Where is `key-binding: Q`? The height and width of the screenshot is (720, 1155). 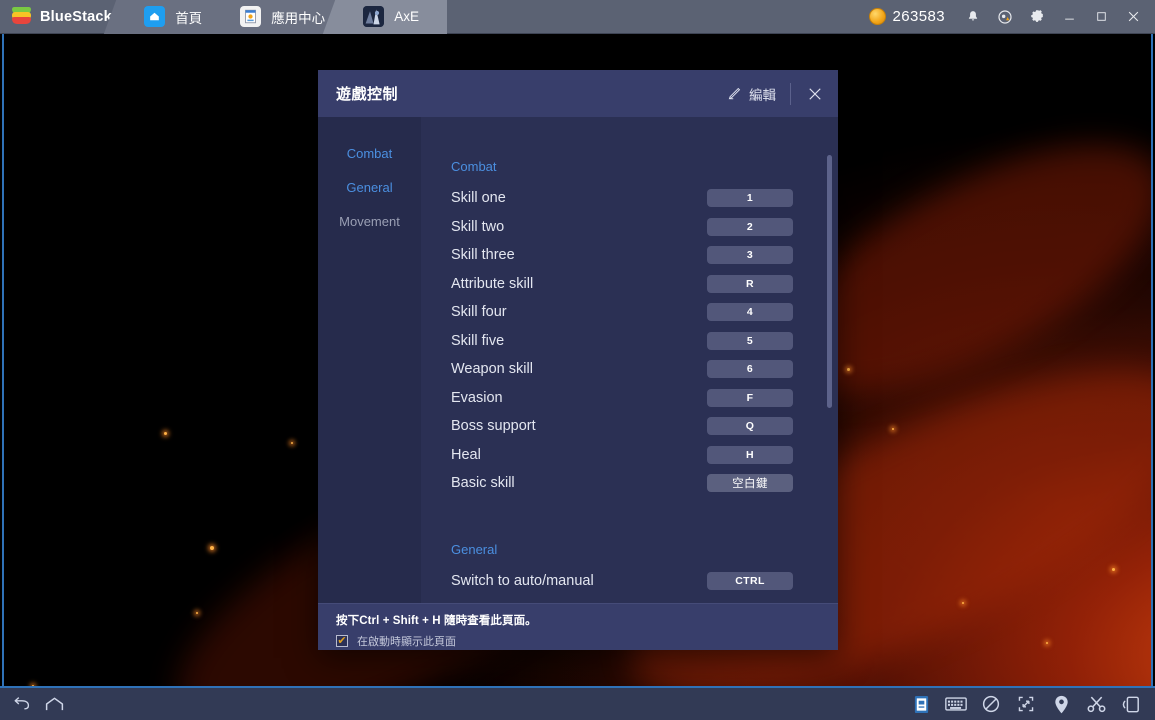 key-binding: Q is located at coordinates (750, 426).